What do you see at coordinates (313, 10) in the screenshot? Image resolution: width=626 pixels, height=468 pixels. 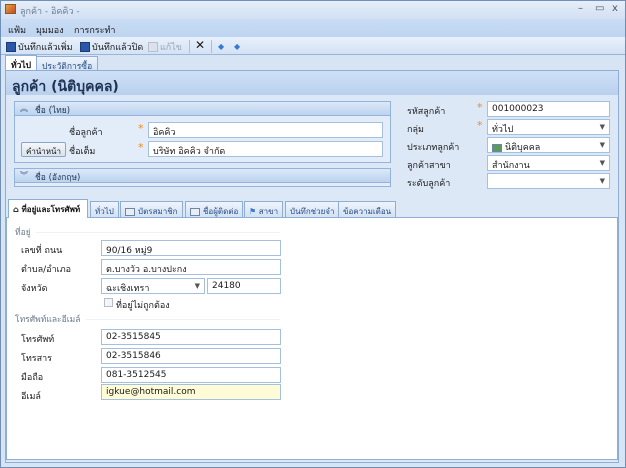 I see `title-bar` at bounding box center [313, 10].